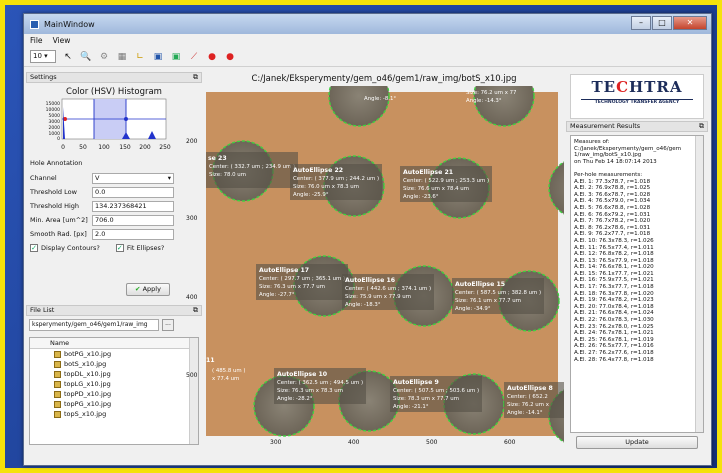 This screenshot has height=473, width=722. Describe the element at coordinates (133, 234) in the screenshot. I see `smooth-field: 2.0` at that location.